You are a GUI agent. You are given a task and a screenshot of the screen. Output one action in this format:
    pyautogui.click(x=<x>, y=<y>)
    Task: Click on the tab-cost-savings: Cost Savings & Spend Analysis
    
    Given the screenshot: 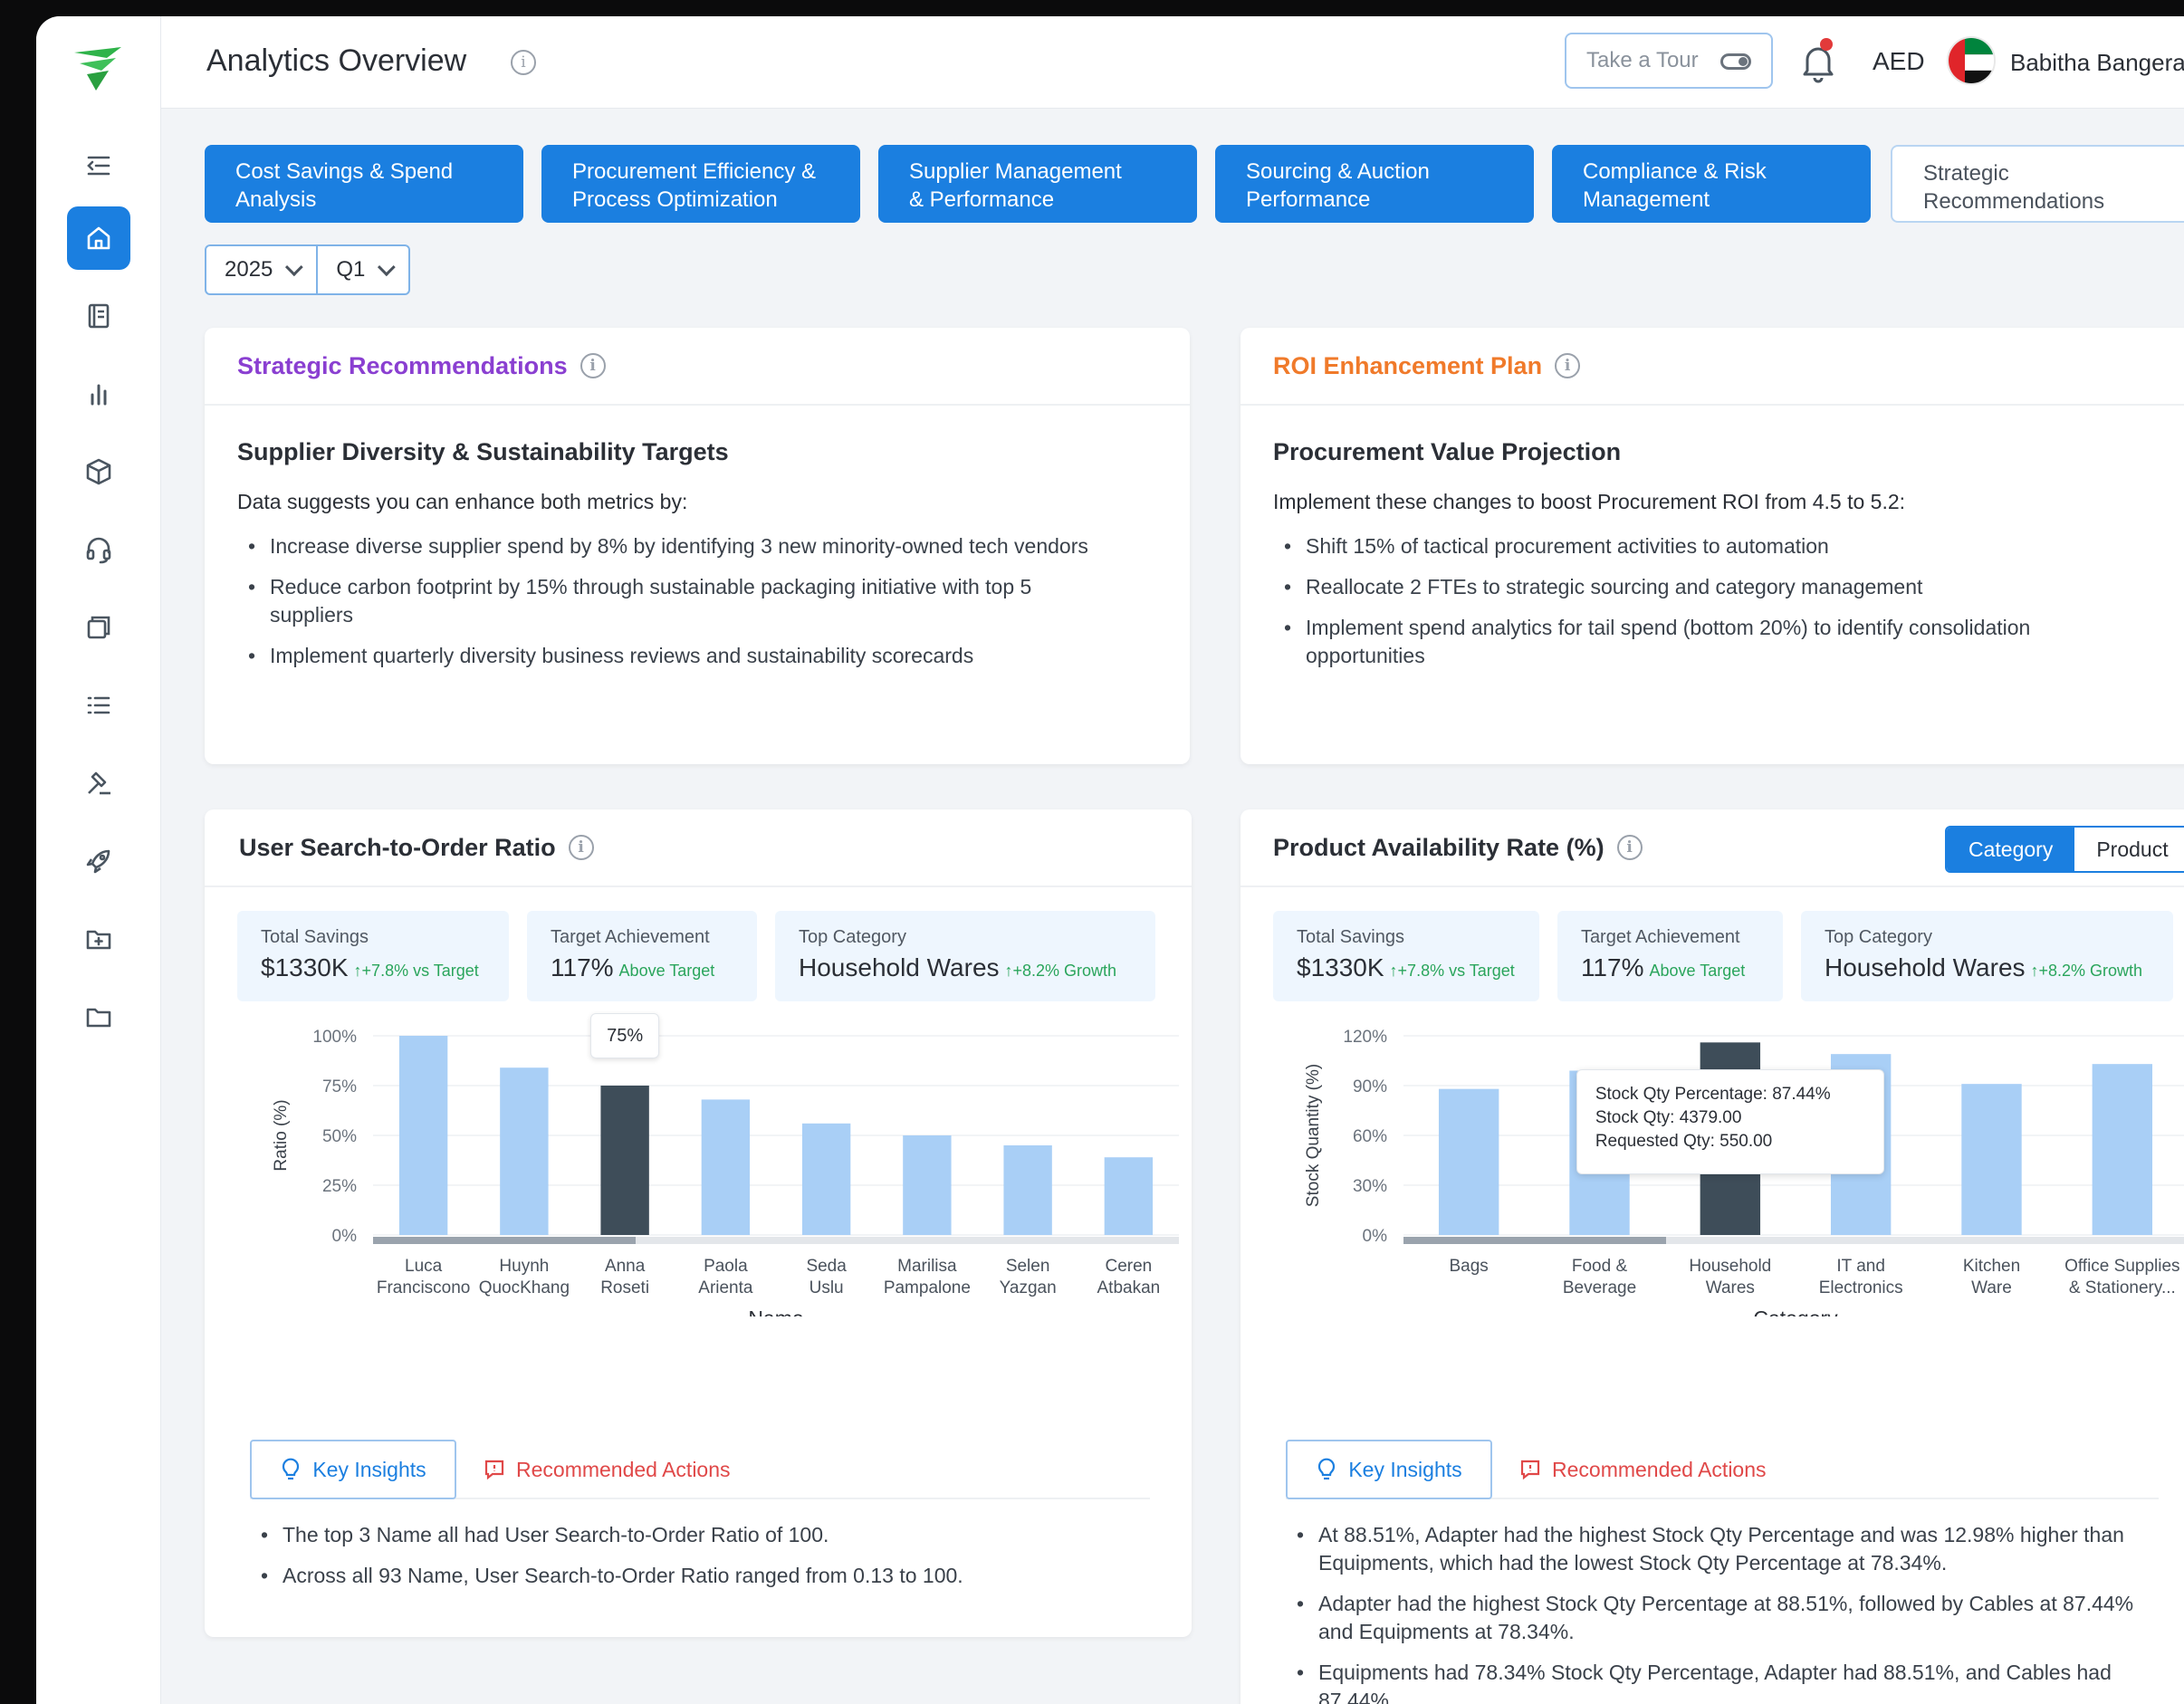 What is the action you would take?
    pyautogui.click(x=364, y=184)
    